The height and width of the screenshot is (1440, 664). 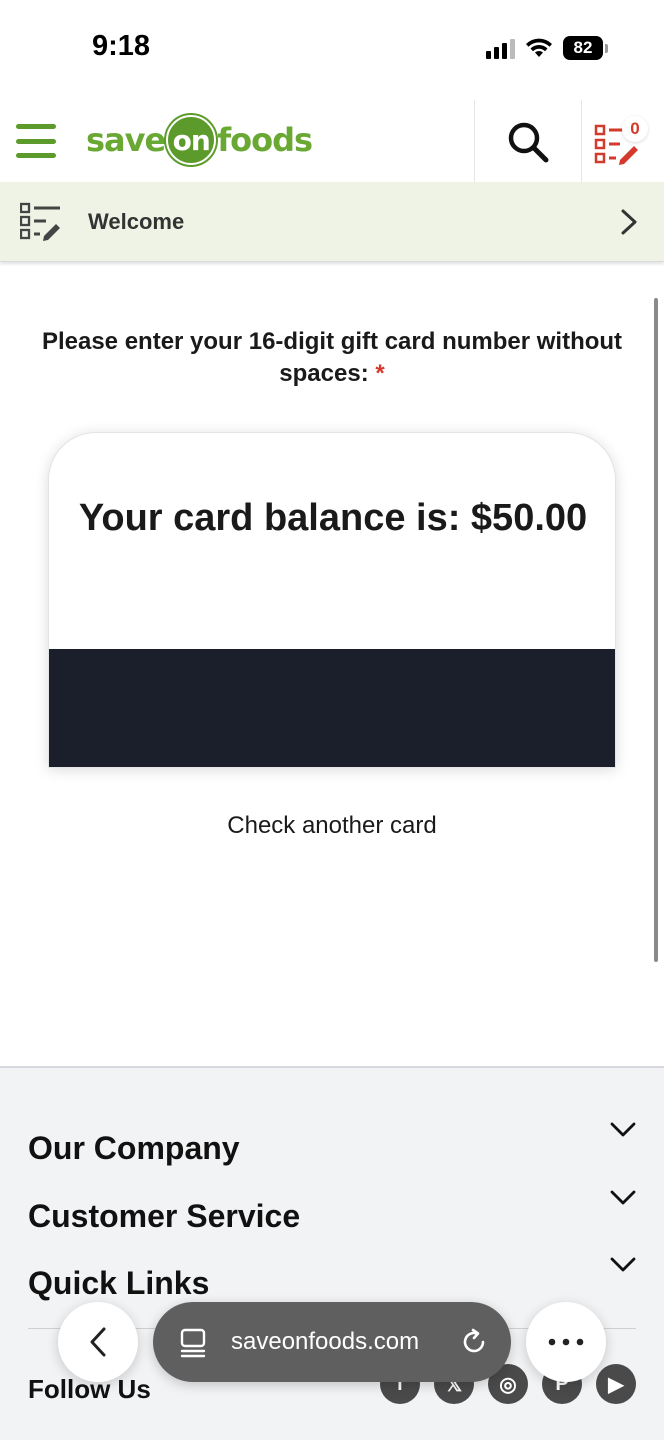 What do you see at coordinates (474, 1342) in the screenshot?
I see `reload-icon` at bounding box center [474, 1342].